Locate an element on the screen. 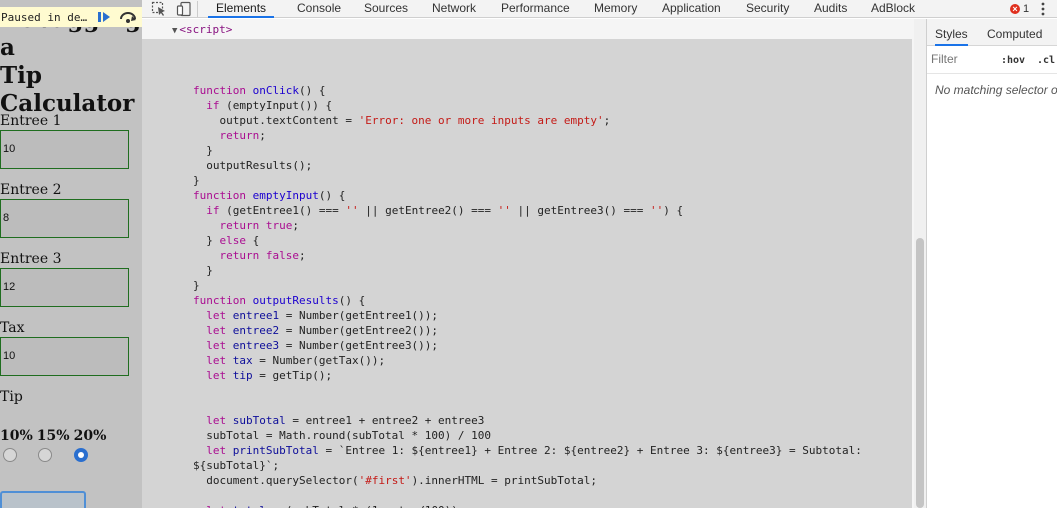  tab-performance: Performance is located at coordinates (535, 9).